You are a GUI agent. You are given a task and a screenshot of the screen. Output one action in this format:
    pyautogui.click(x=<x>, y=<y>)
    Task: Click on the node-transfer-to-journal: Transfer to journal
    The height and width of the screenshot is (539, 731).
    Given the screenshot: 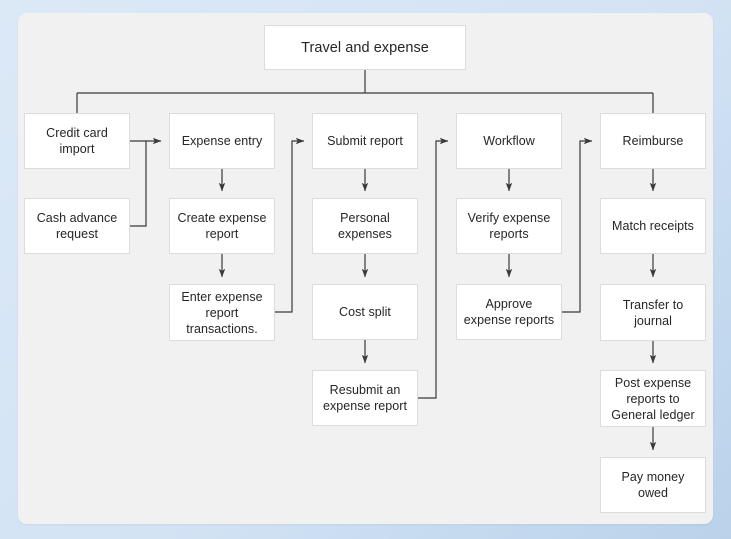 What is the action you would take?
    pyautogui.click(x=653, y=312)
    